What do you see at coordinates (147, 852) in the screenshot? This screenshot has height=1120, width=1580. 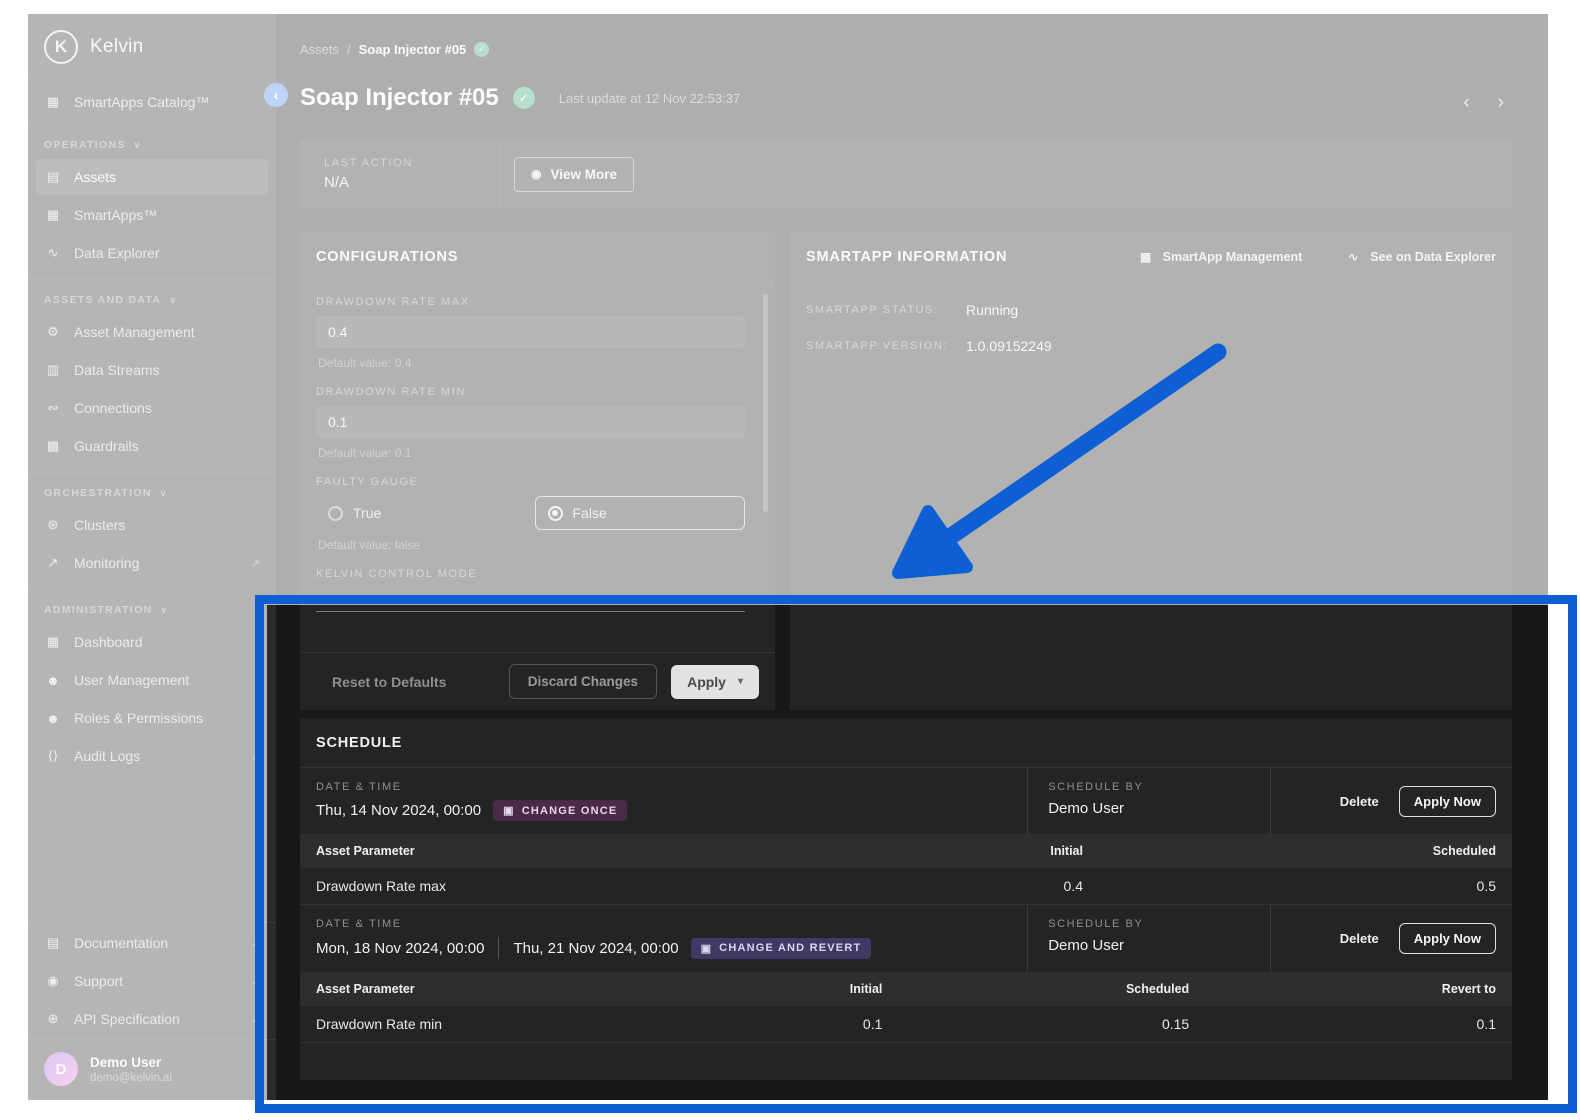 I see `dim-overlay-left` at bounding box center [147, 852].